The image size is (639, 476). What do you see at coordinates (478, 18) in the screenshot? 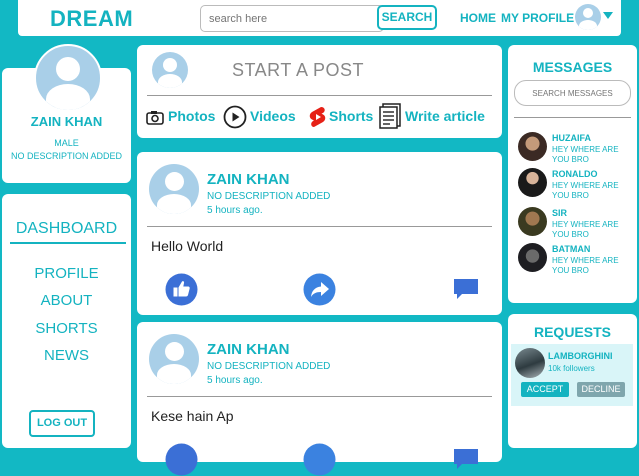
I see `nav-home-link: HOME` at bounding box center [478, 18].